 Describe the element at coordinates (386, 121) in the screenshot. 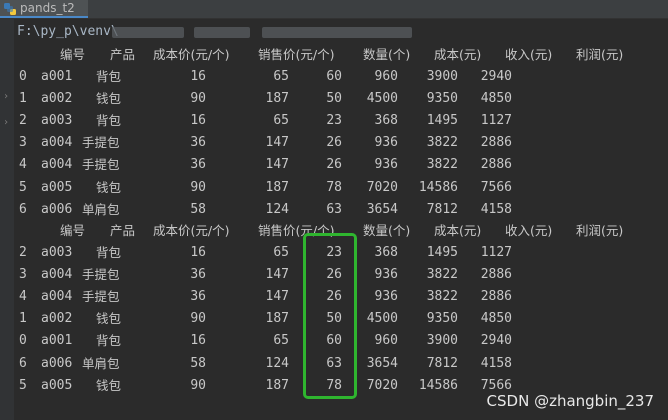

I see `table-cell: 368` at that location.